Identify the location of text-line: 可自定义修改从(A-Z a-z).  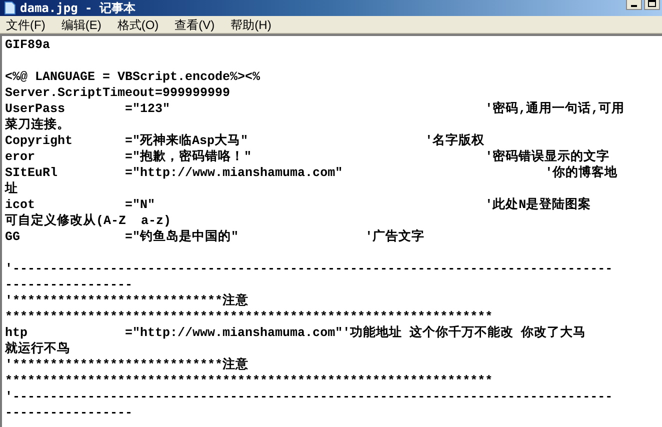
(88, 221).